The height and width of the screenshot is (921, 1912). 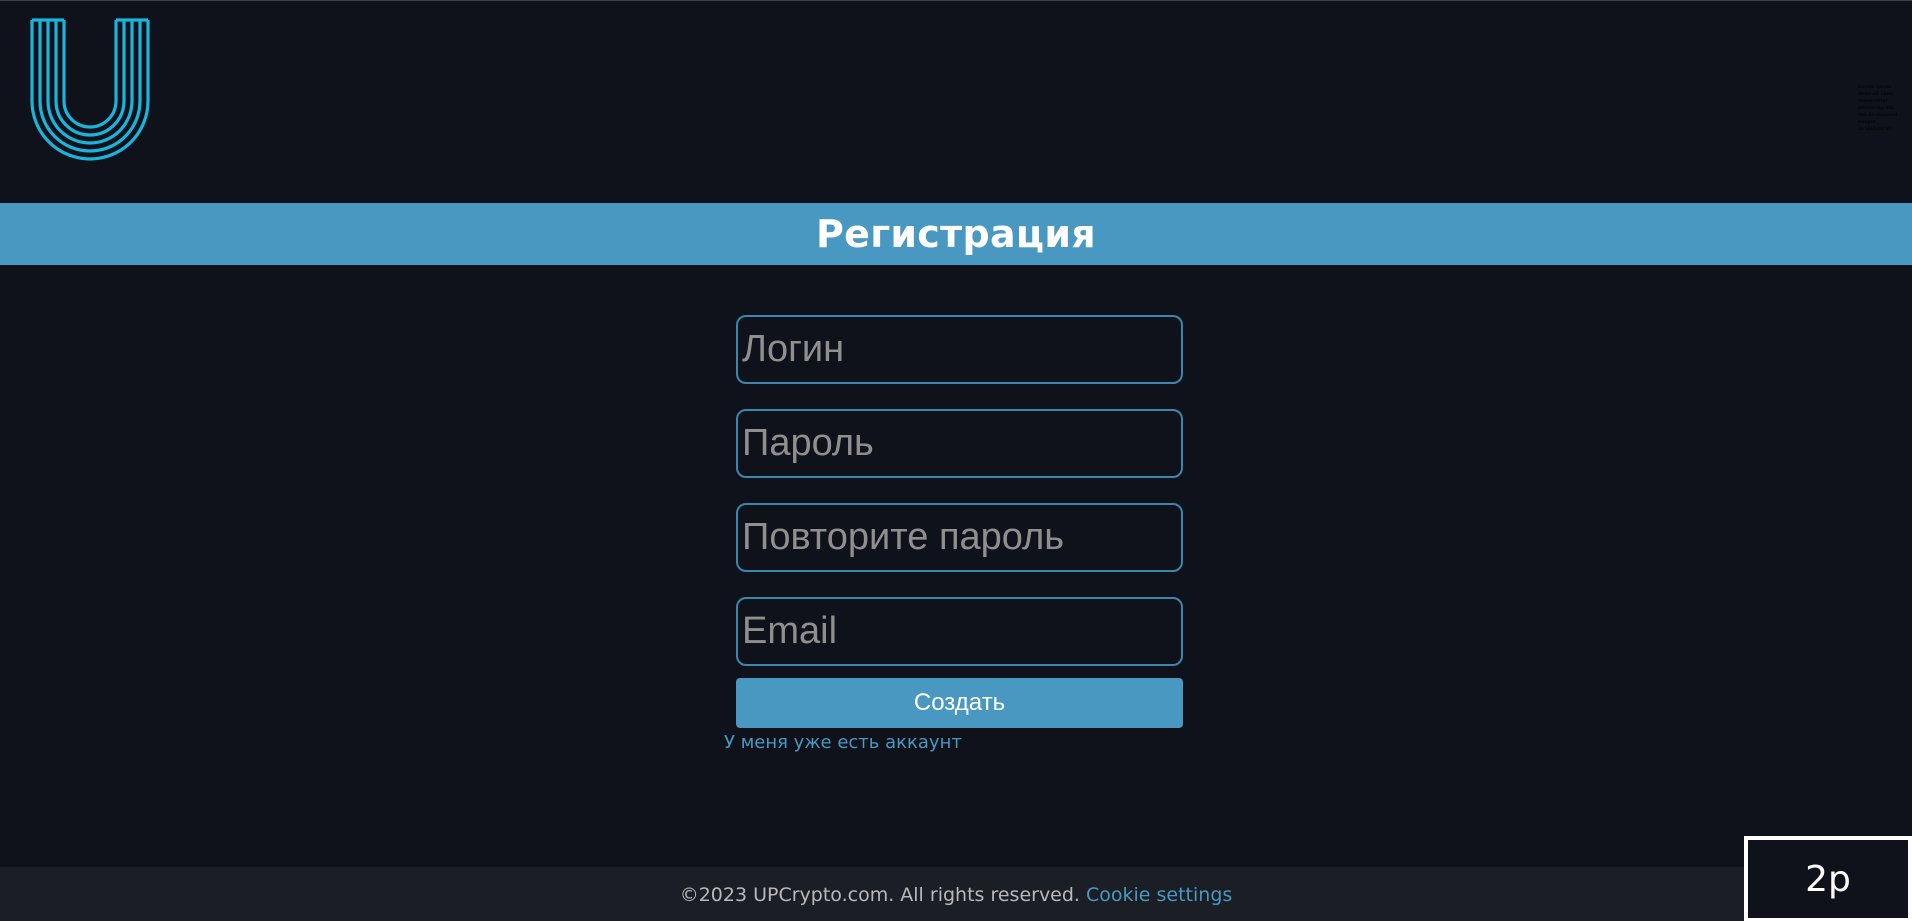 I want to click on page-title: Регистрация, so click(x=956, y=234).